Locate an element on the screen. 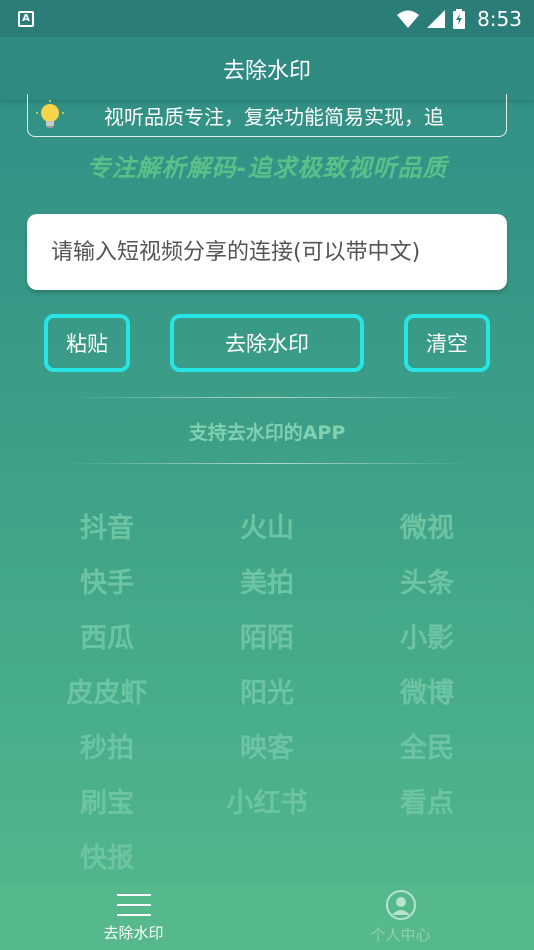 This screenshot has height=950, width=534. notice-marquee: 视听品质专注，复杂功能简易实现，追 is located at coordinates (267, 115).